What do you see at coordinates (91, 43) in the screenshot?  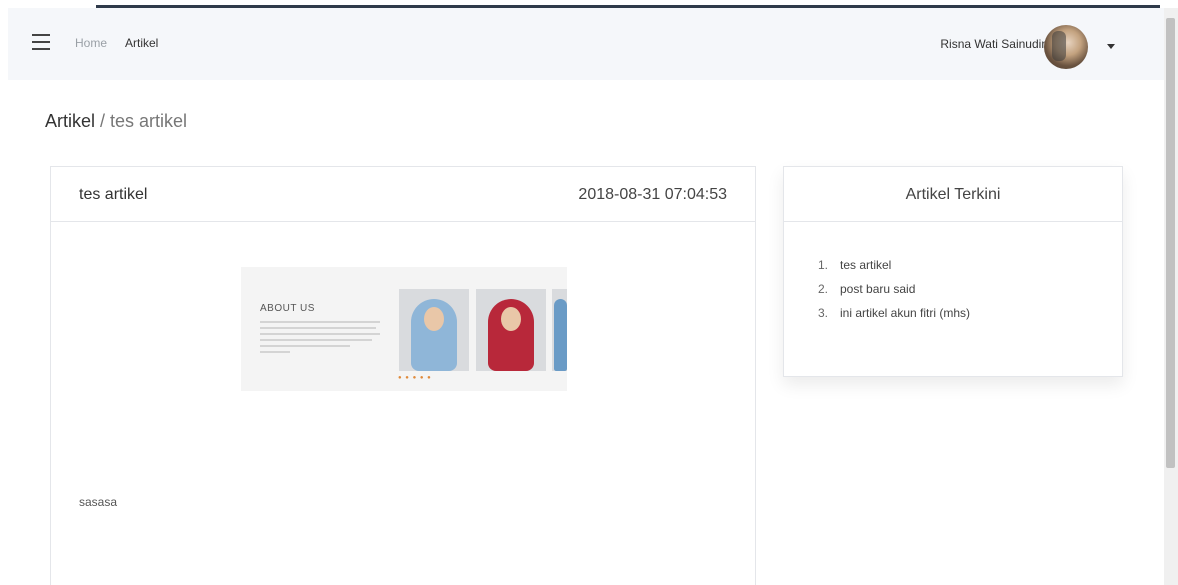 I see `nav-link-home: Home` at bounding box center [91, 43].